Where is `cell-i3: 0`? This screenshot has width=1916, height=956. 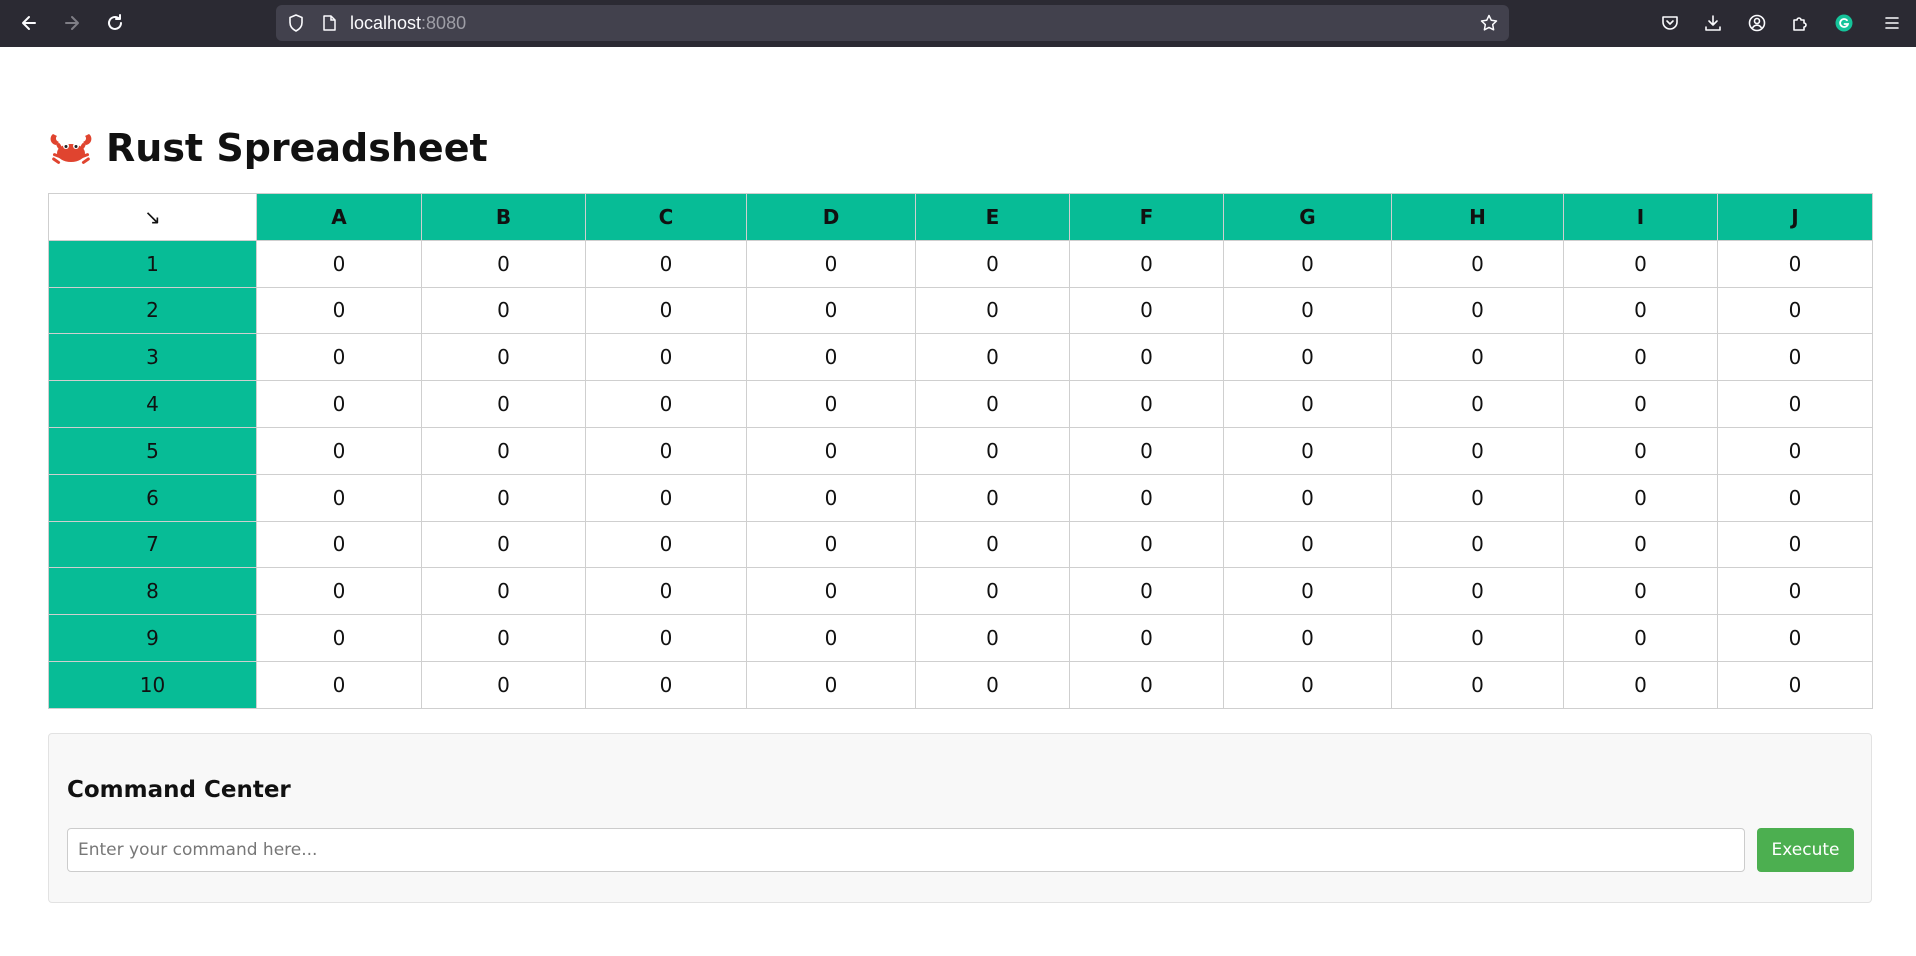 cell-i3: 0 is located at coordinates (1640, 357).